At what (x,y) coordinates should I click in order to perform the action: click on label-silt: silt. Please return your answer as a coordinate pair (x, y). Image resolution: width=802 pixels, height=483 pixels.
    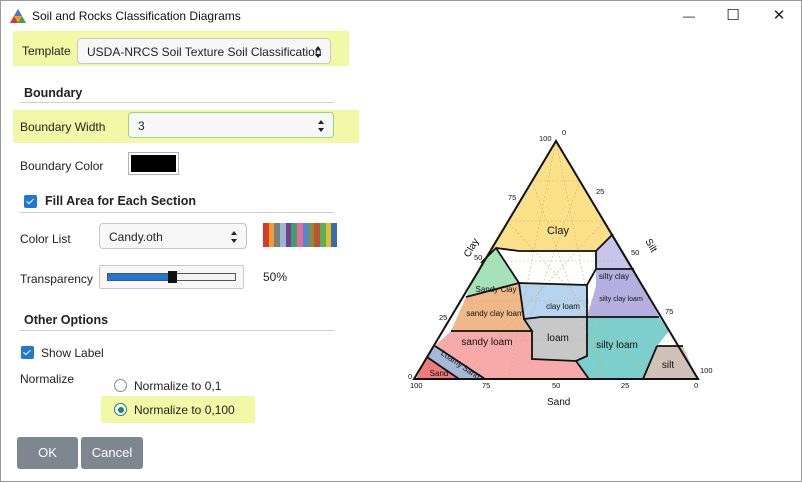
    Looking at the image, I should click on (668, 365).